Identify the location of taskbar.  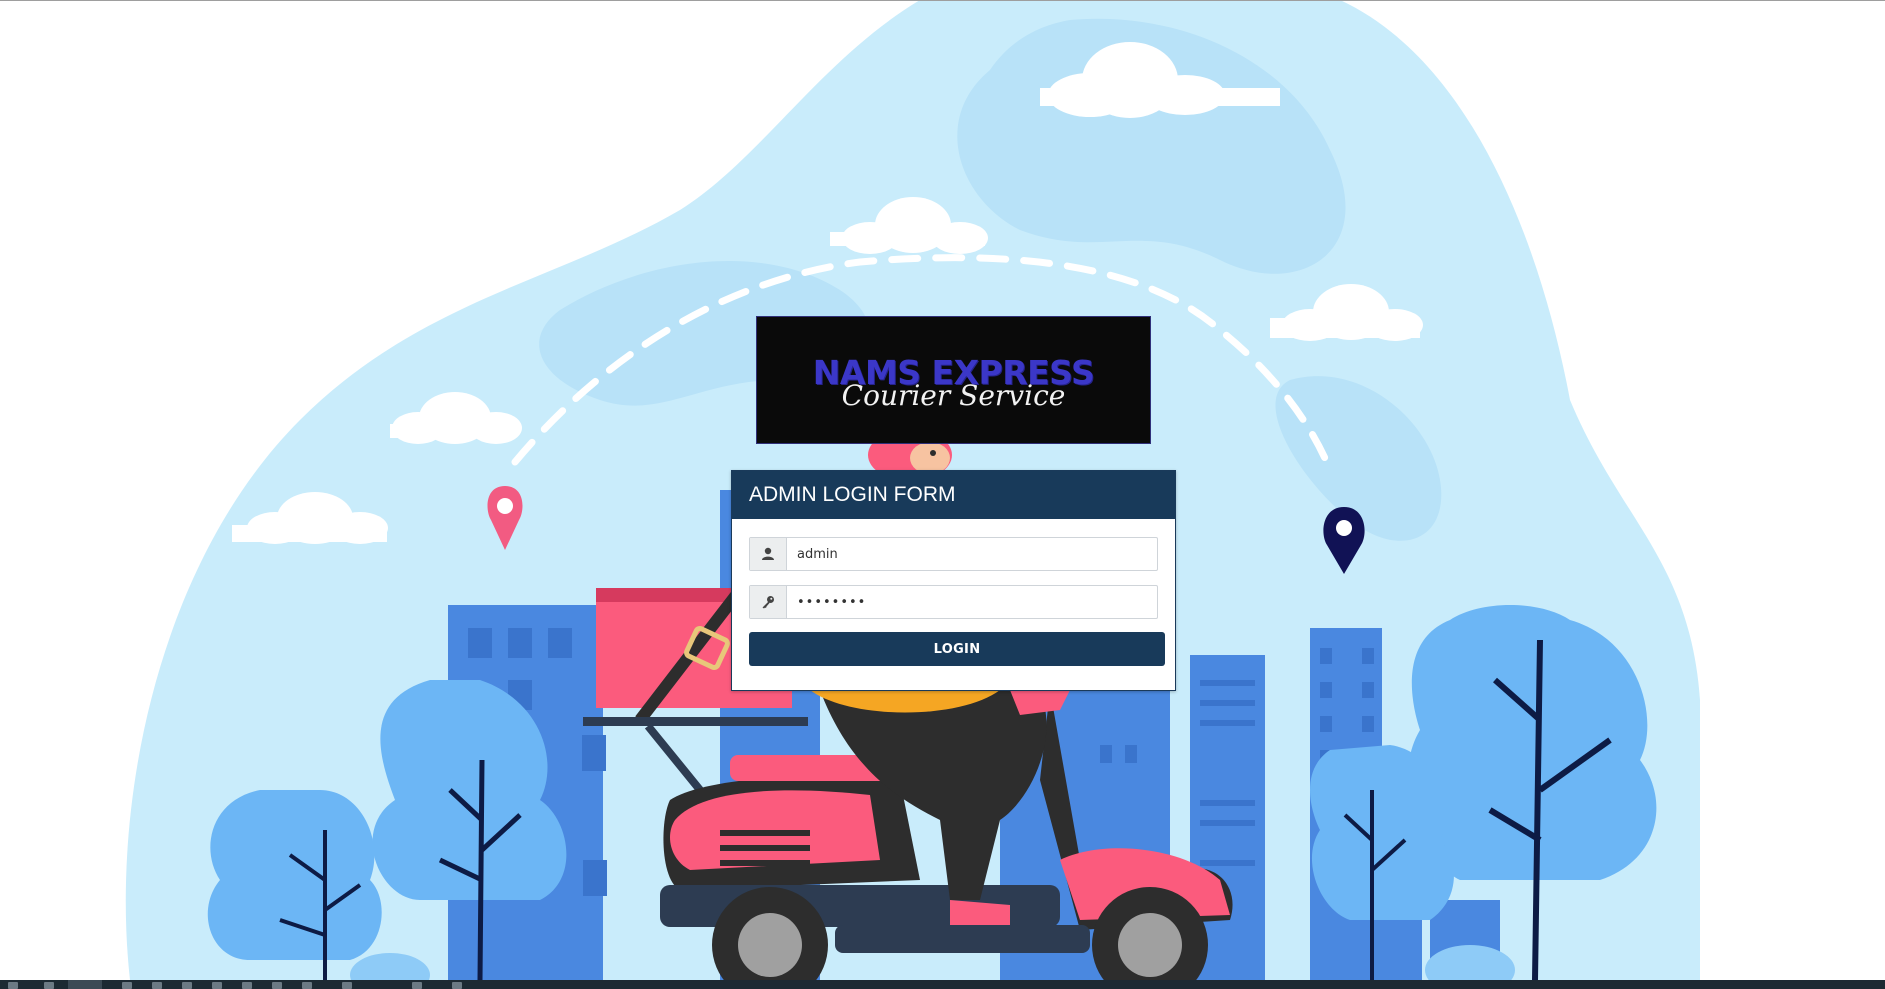
(942, 984).